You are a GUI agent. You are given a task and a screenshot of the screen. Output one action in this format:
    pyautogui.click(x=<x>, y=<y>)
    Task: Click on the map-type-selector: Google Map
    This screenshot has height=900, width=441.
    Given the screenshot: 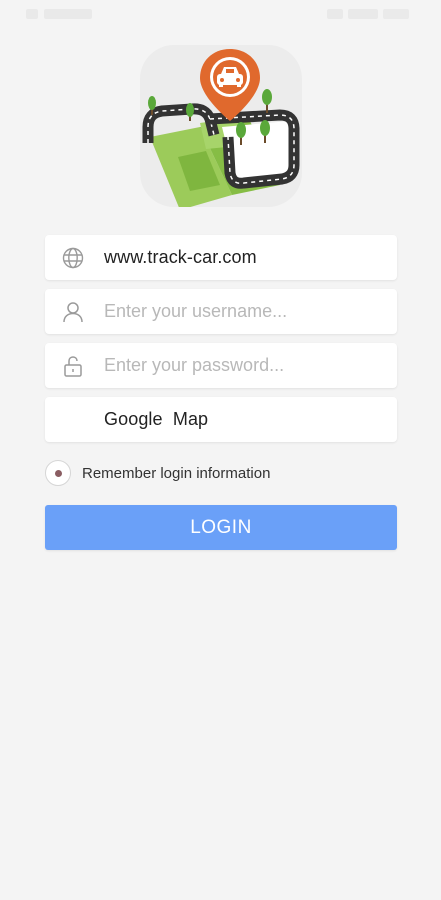 What is the action you would take?
    pyautogui.click(x=221, y=419)
    